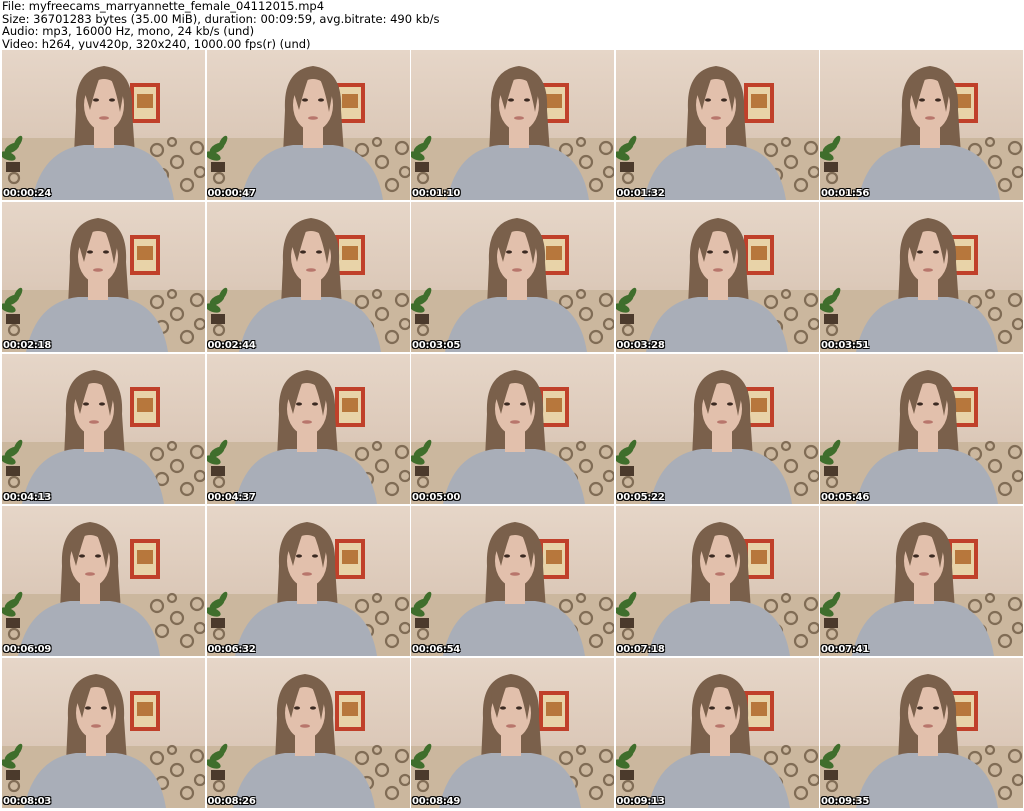 The height and width of the screenshot is (811, 1024). I want to click on thumbnail-timestamp: 00:09:13, so click(640, 801).